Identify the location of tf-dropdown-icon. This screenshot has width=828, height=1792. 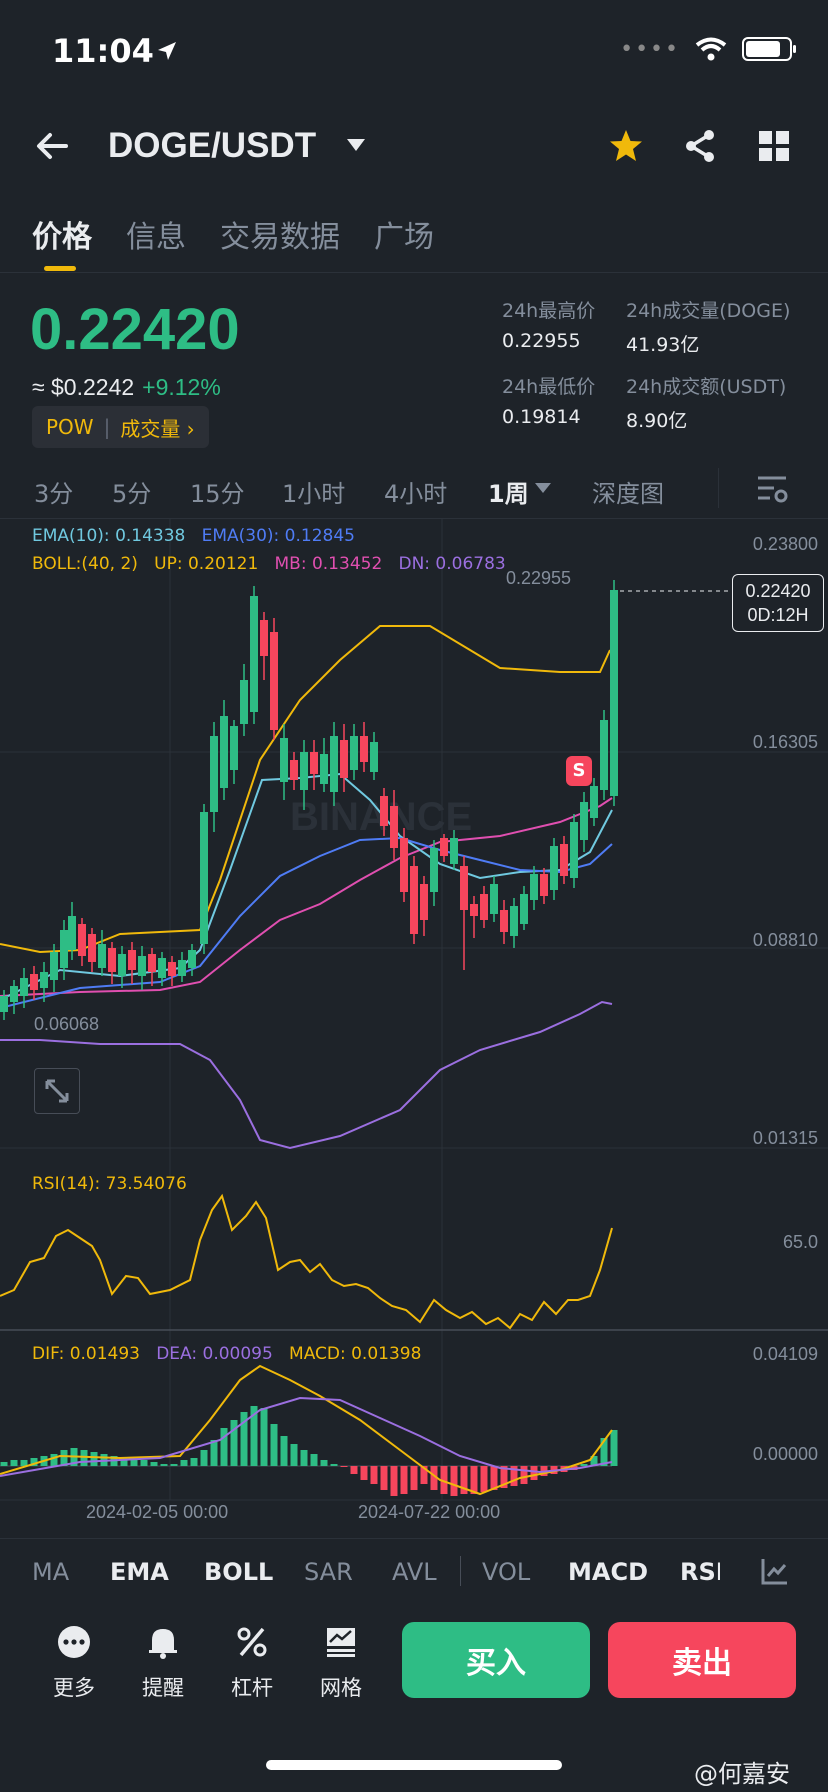
(543, 488).